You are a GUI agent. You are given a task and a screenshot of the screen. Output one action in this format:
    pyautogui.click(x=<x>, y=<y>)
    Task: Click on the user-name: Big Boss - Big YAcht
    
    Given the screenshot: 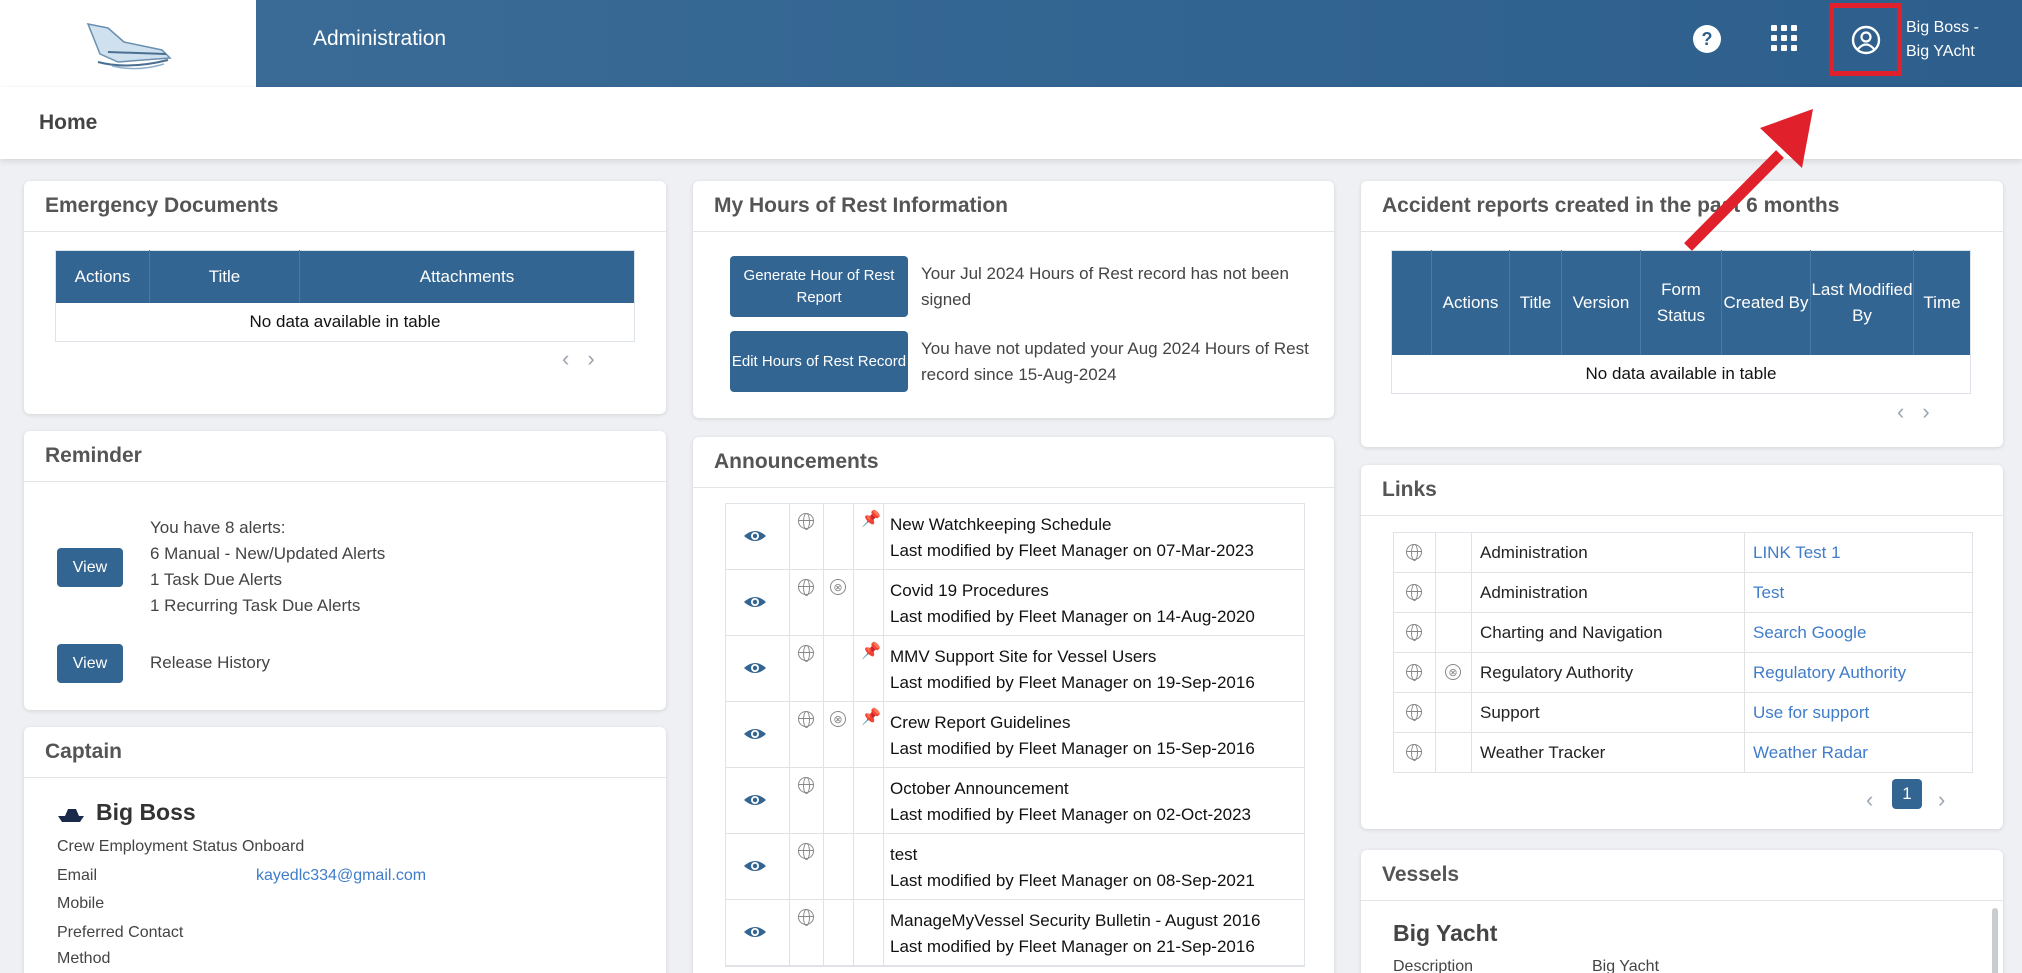 What is the action you would take?
    pyautogui.click(x=1942, y=40)
    